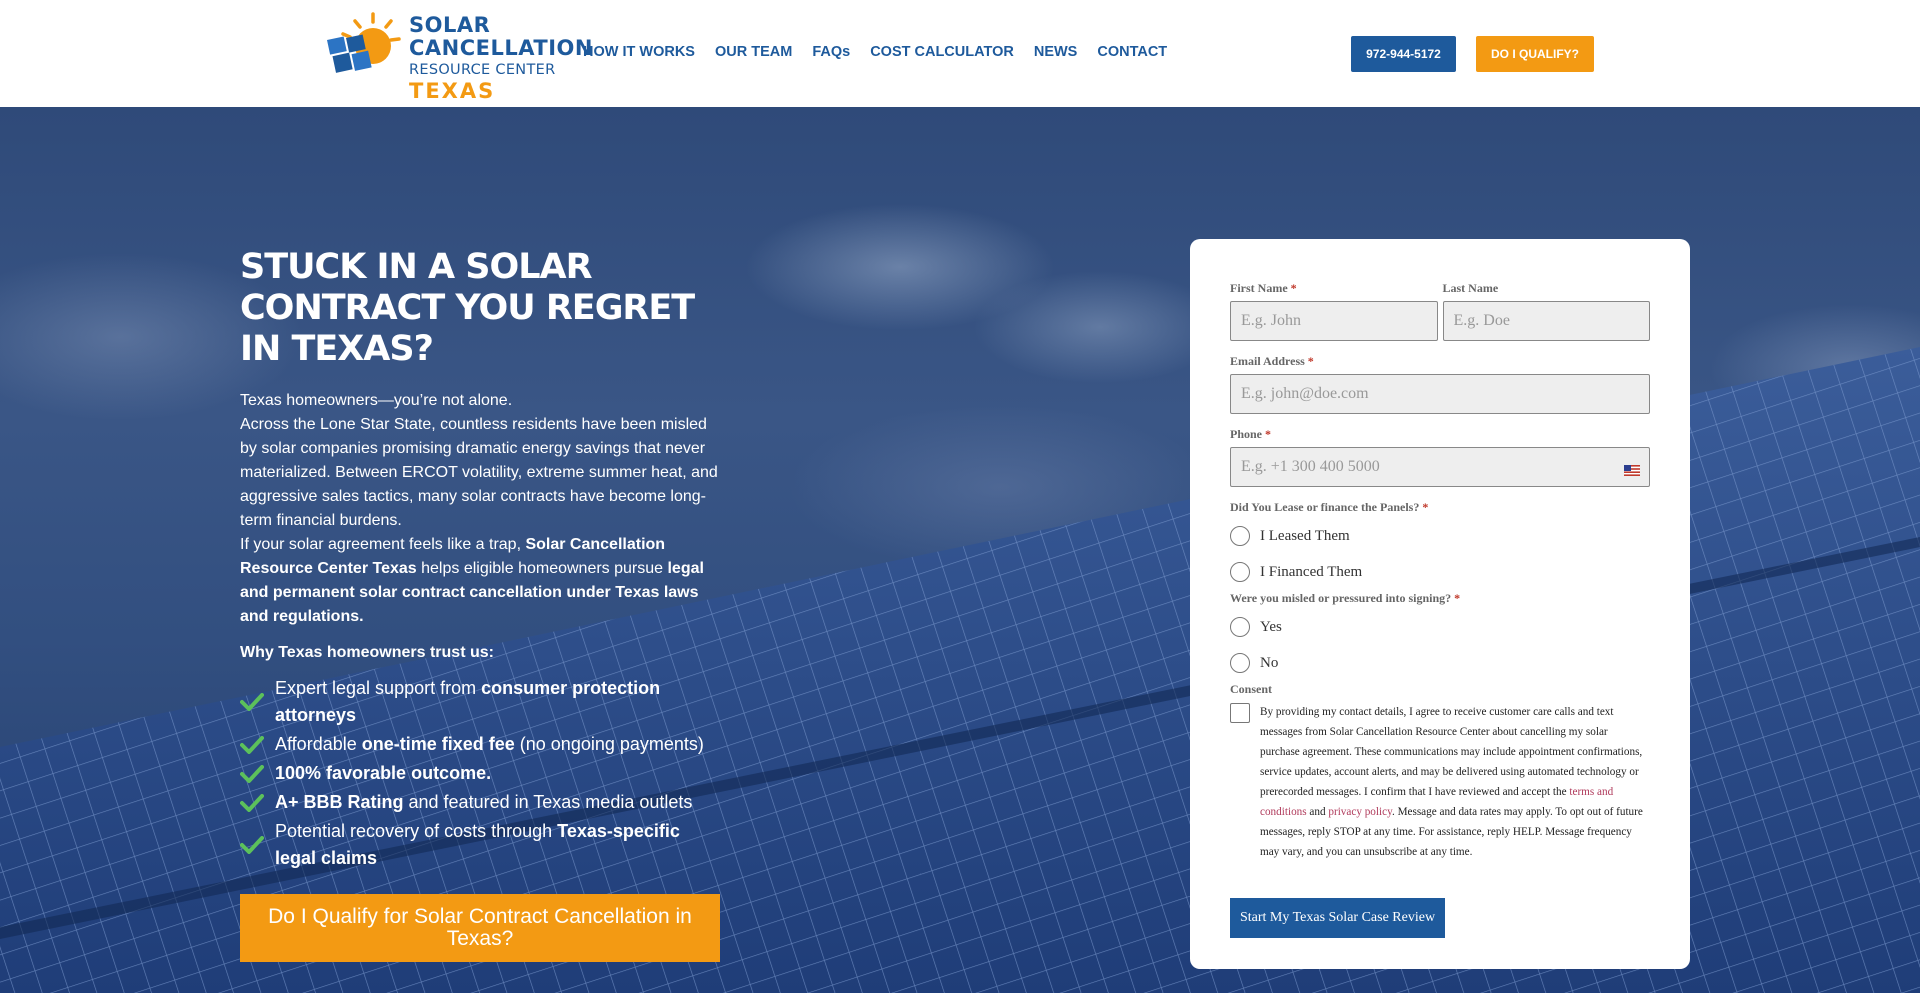  I want to click on email-input, so click(1440, 394).